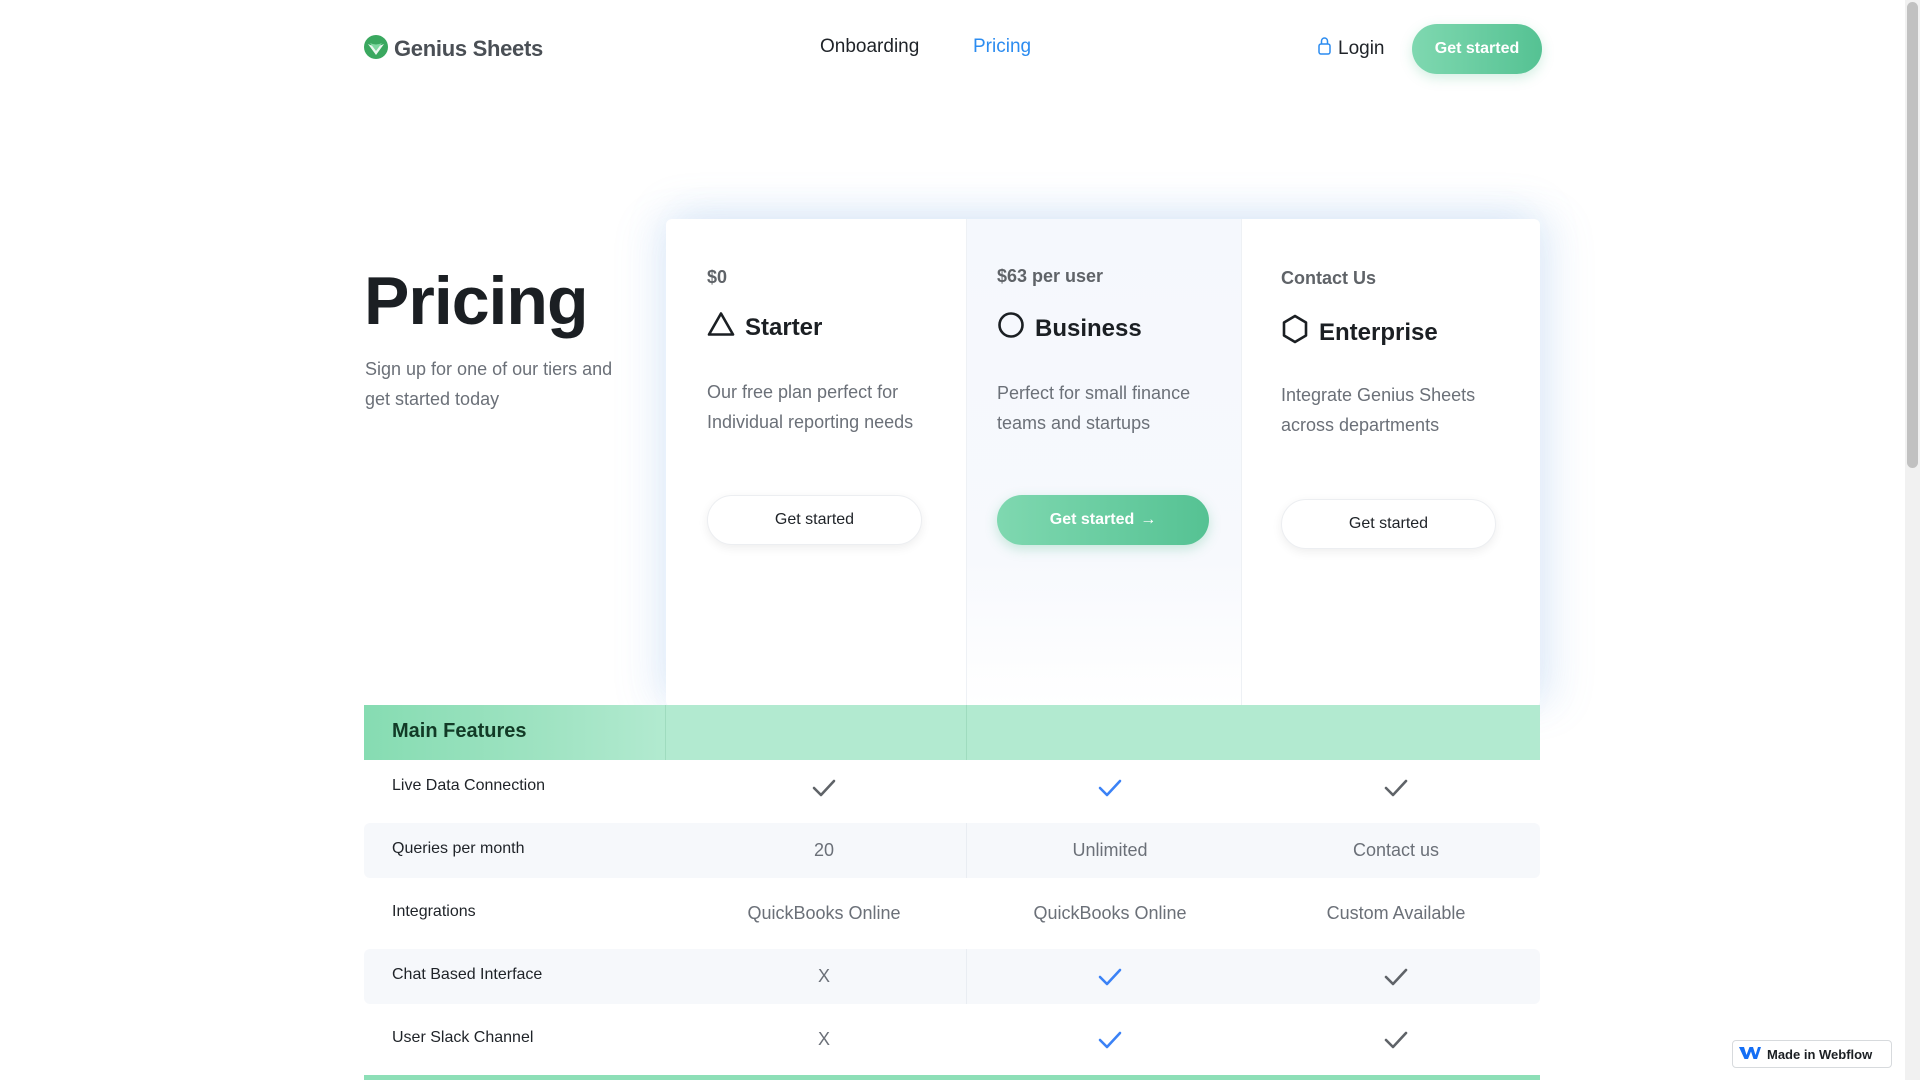 This screenshot has width=1920, height=1080. I want to click on nav-onboarding: Onboarding, so click(869, 47).